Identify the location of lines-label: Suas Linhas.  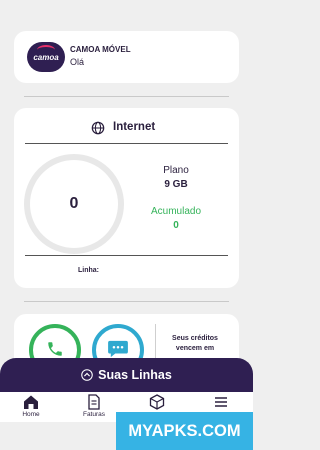
(135, 375).